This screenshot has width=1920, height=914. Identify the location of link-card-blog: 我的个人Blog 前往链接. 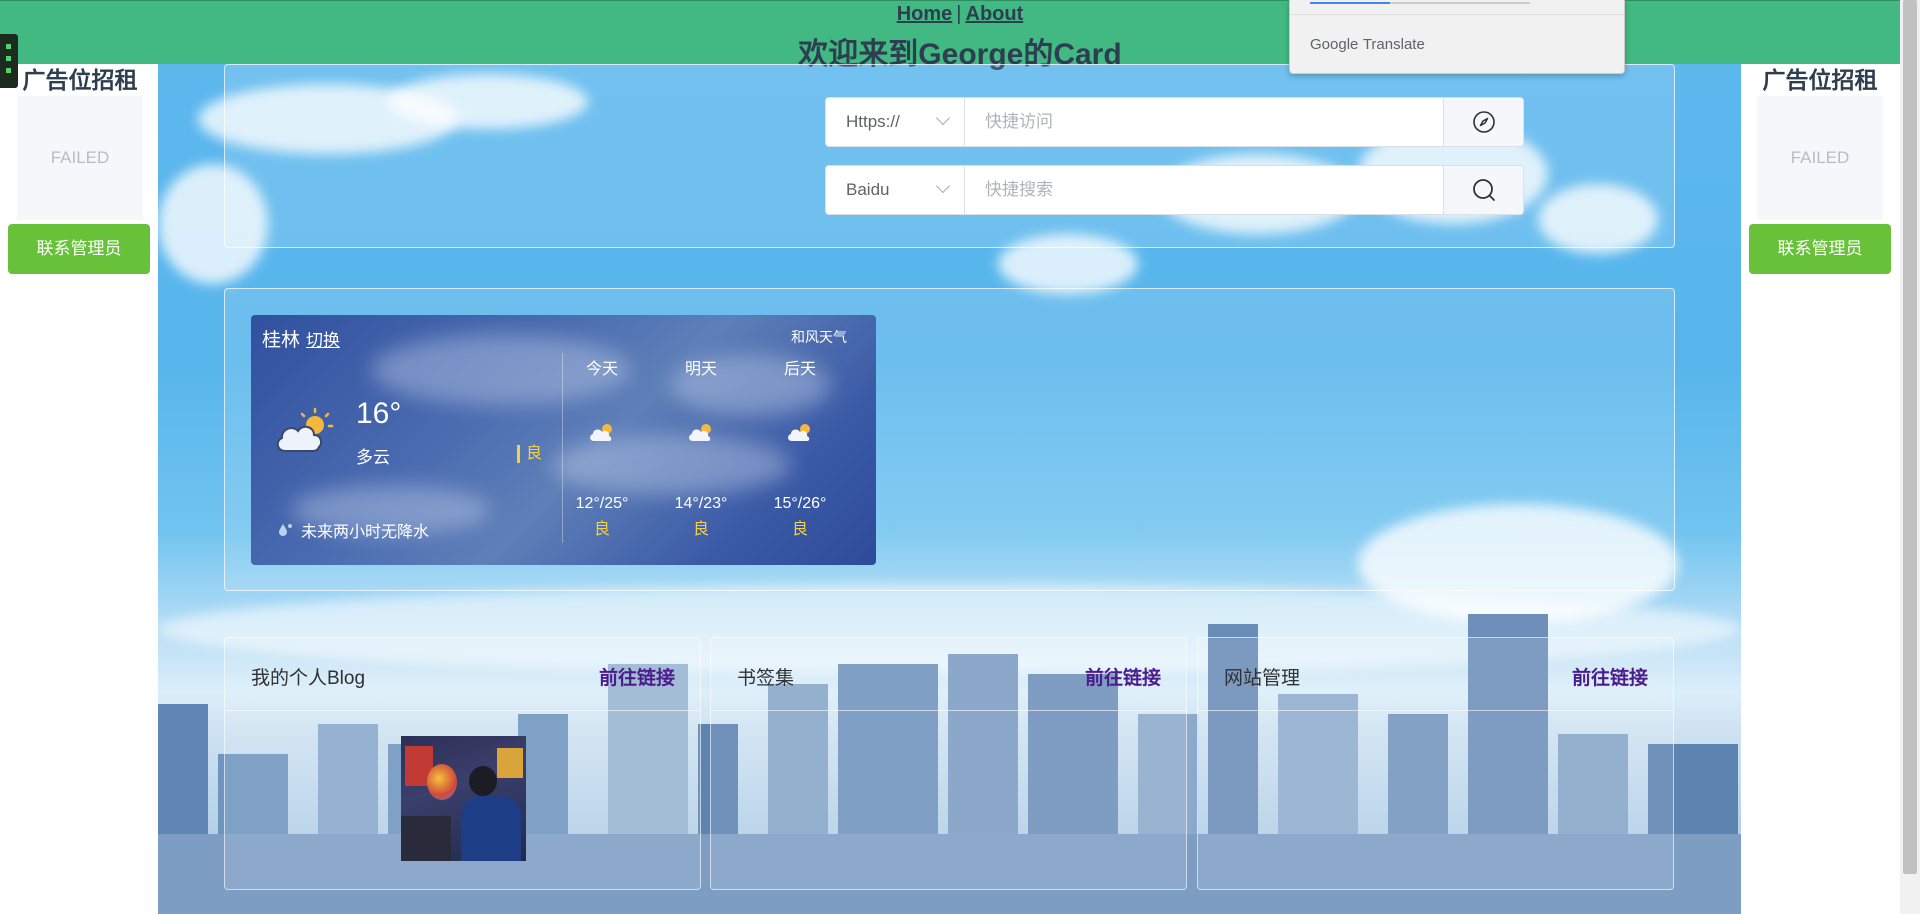
(462, 763).